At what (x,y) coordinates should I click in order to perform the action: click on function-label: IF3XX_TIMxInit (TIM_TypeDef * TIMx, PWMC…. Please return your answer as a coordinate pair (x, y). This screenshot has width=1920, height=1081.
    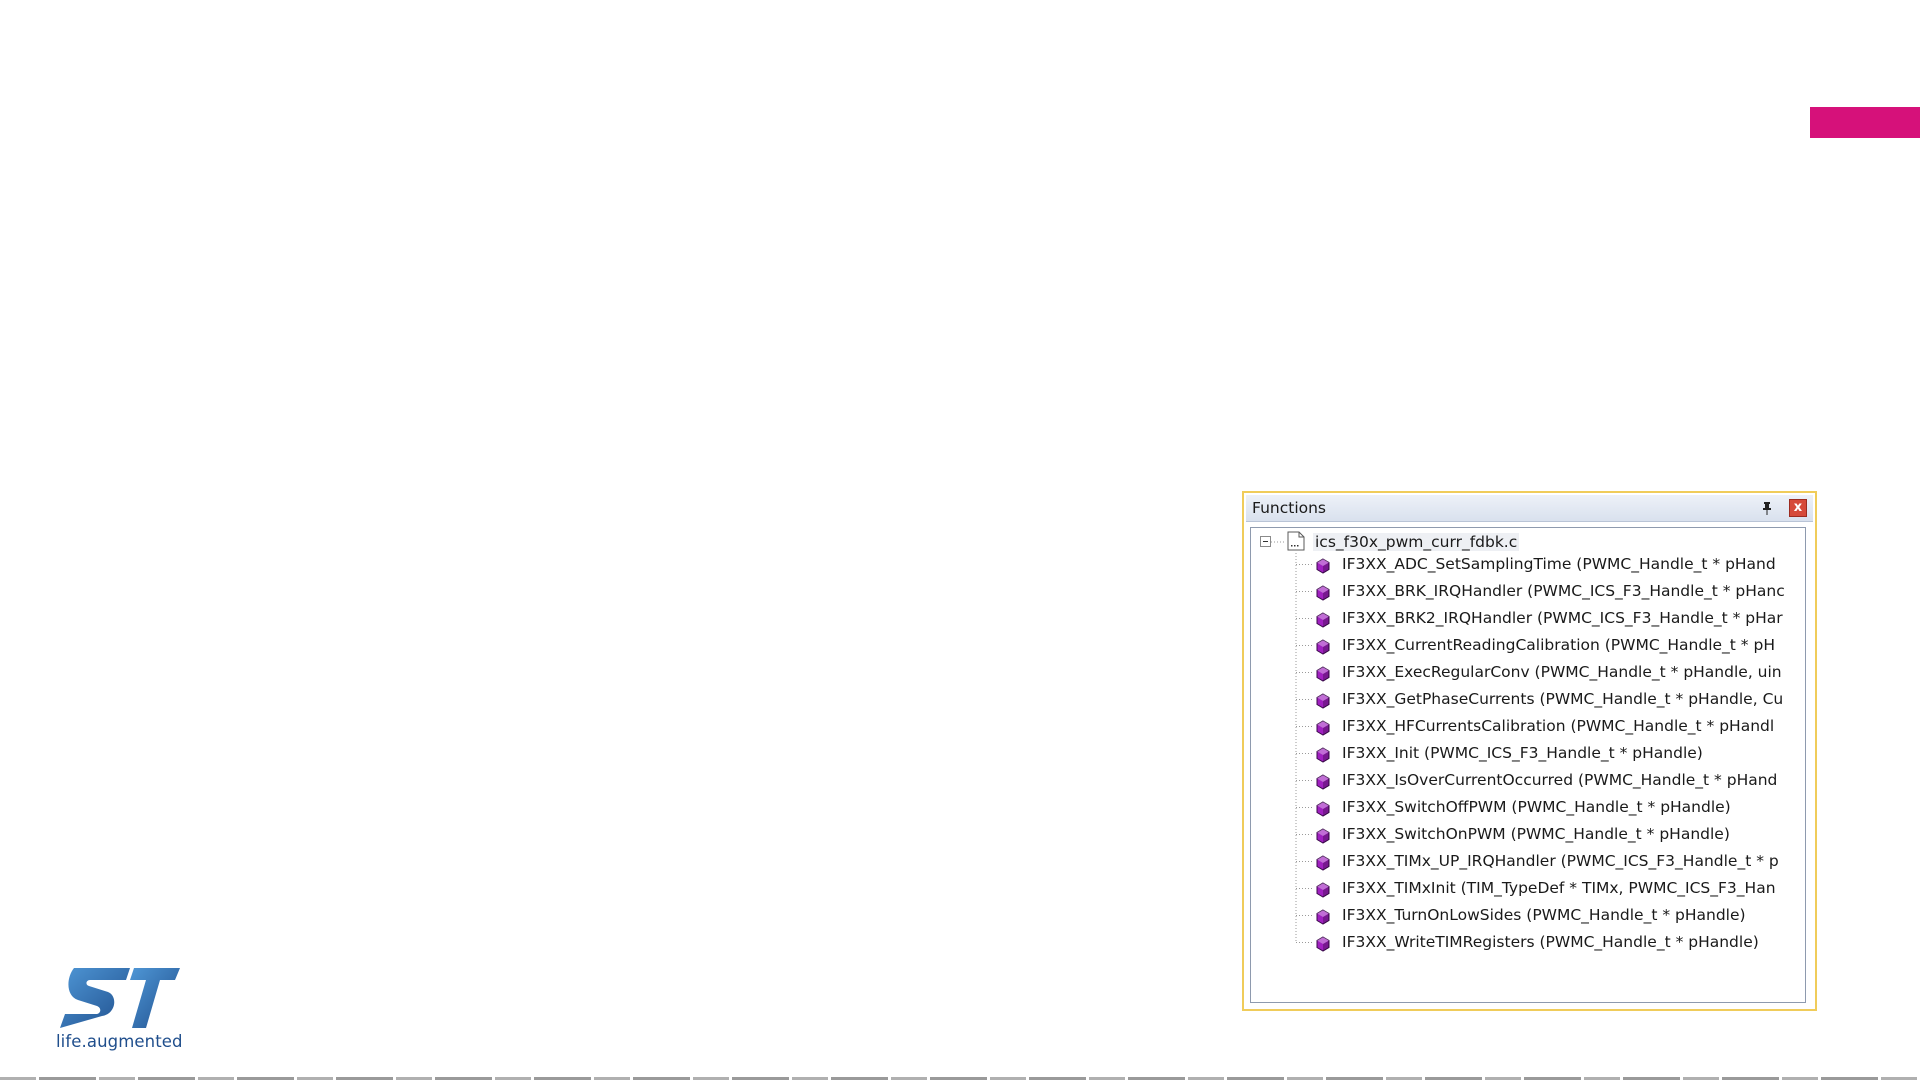
    Looking at the image, I should click on (1559, 888).